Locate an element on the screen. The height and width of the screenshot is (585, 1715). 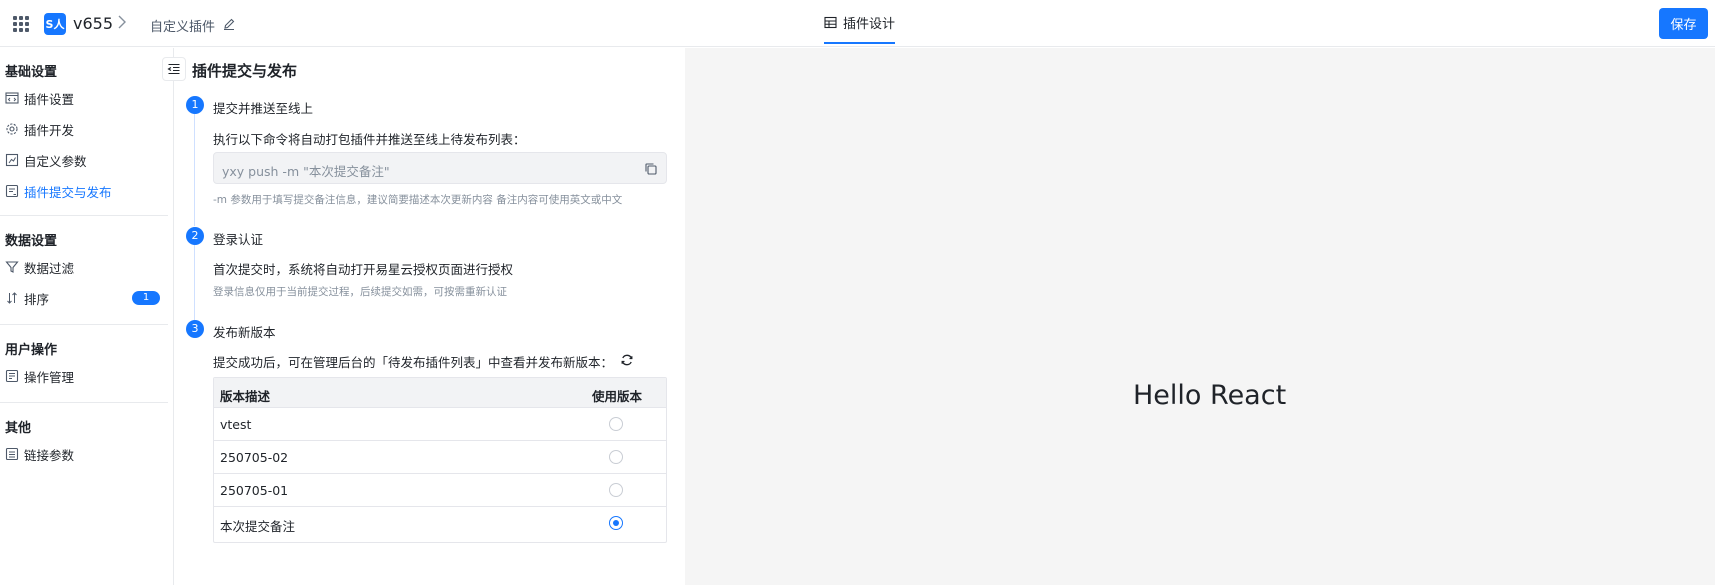
table-icon is located at coordinates (830, 22).